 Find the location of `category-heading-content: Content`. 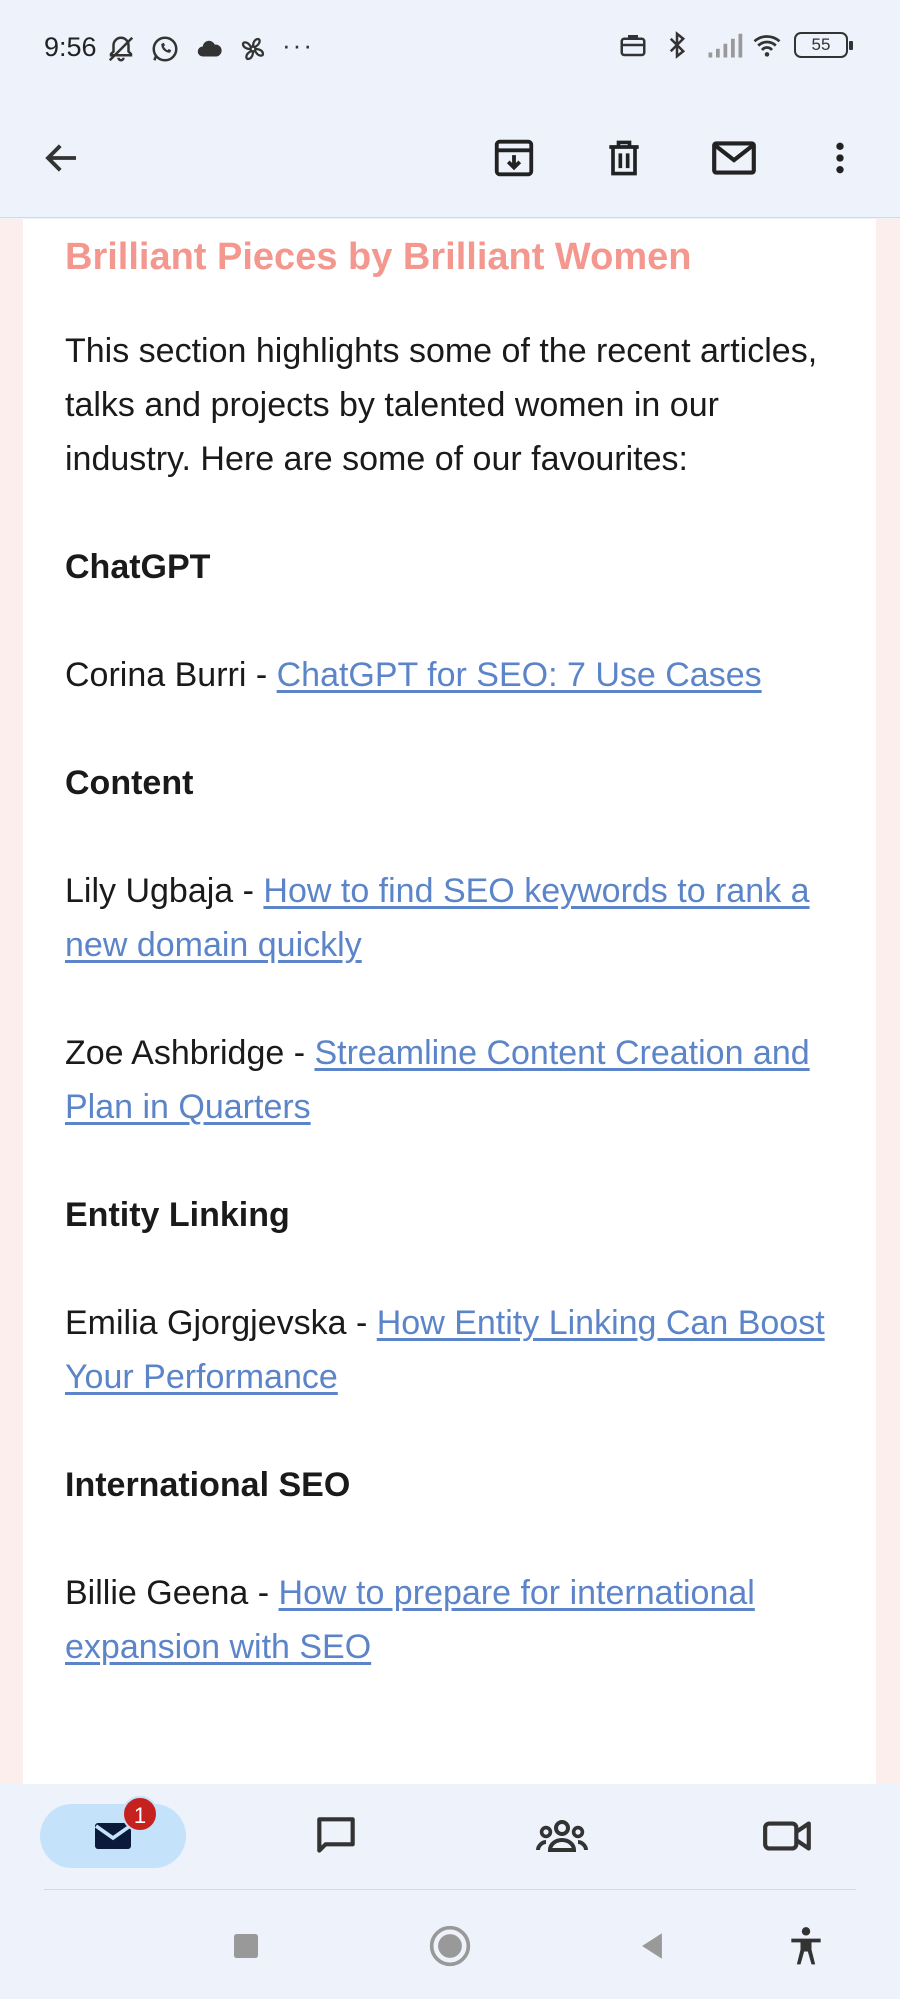

category-heading-content: Content is located at coordinates (129, 783).